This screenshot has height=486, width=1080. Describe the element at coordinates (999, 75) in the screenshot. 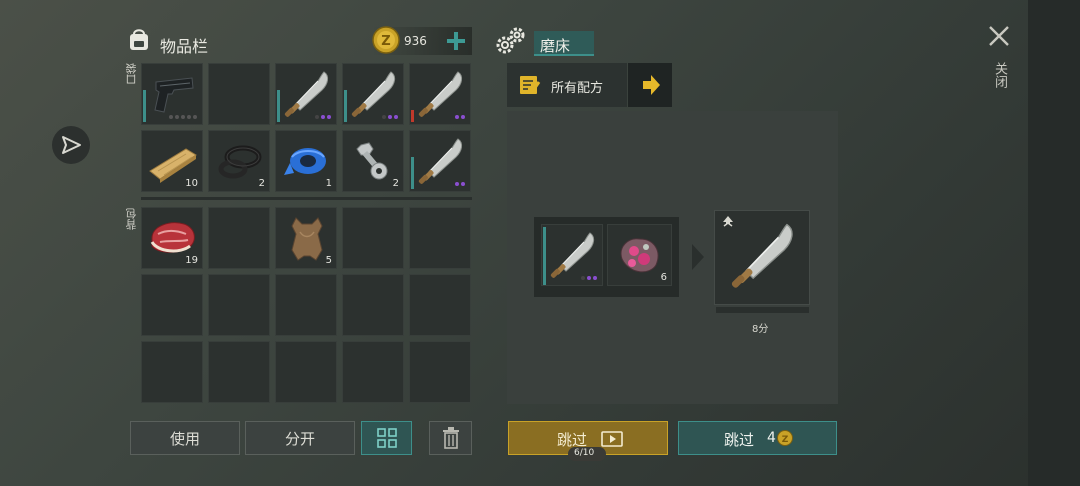

I see `close-label: 关闭` at that location.